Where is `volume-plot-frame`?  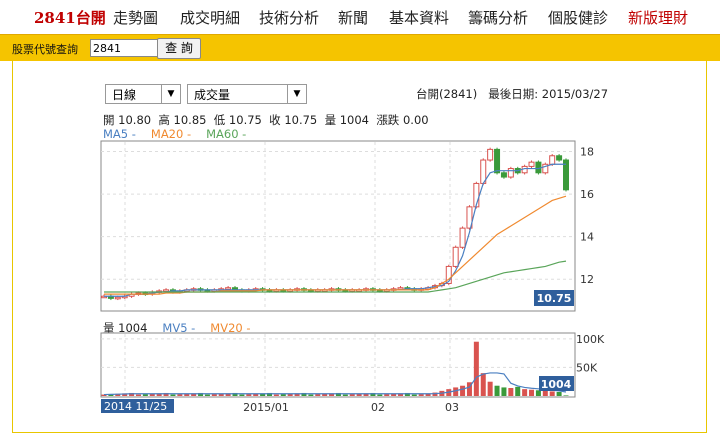 volume-plot-frame is located at coordinates (338, 365).